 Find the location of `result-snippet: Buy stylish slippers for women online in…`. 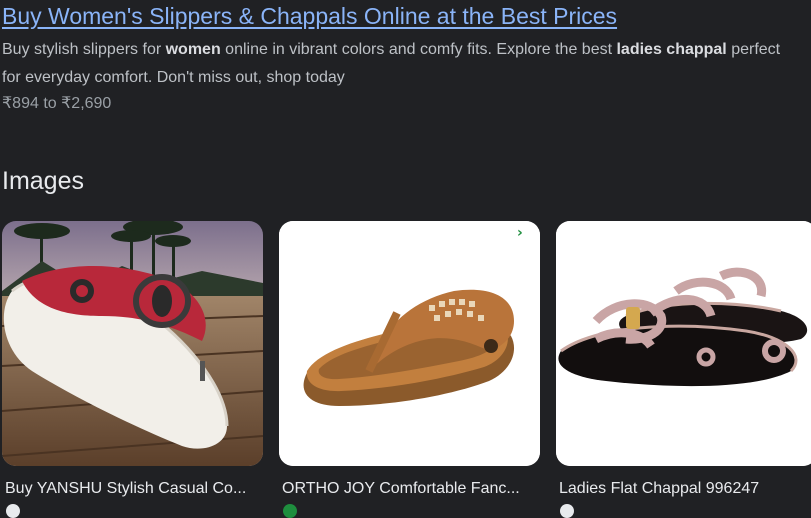

result-snippet: Buy stylish slippers for women online in… is located at coordinates (397, 64).